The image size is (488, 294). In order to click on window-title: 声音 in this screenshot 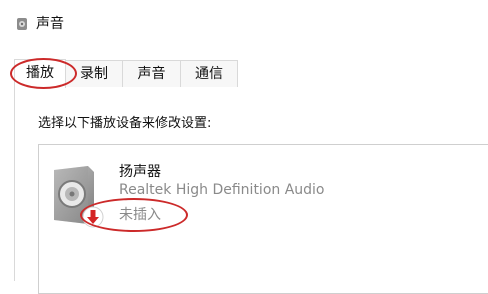, I will do `click(50, 24)`.